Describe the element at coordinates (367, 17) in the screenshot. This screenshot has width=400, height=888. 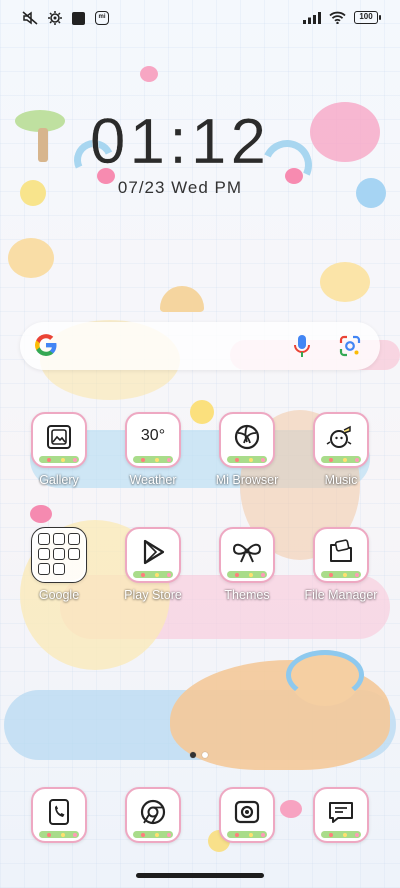
I see `battery-indicator: 100` at that location.